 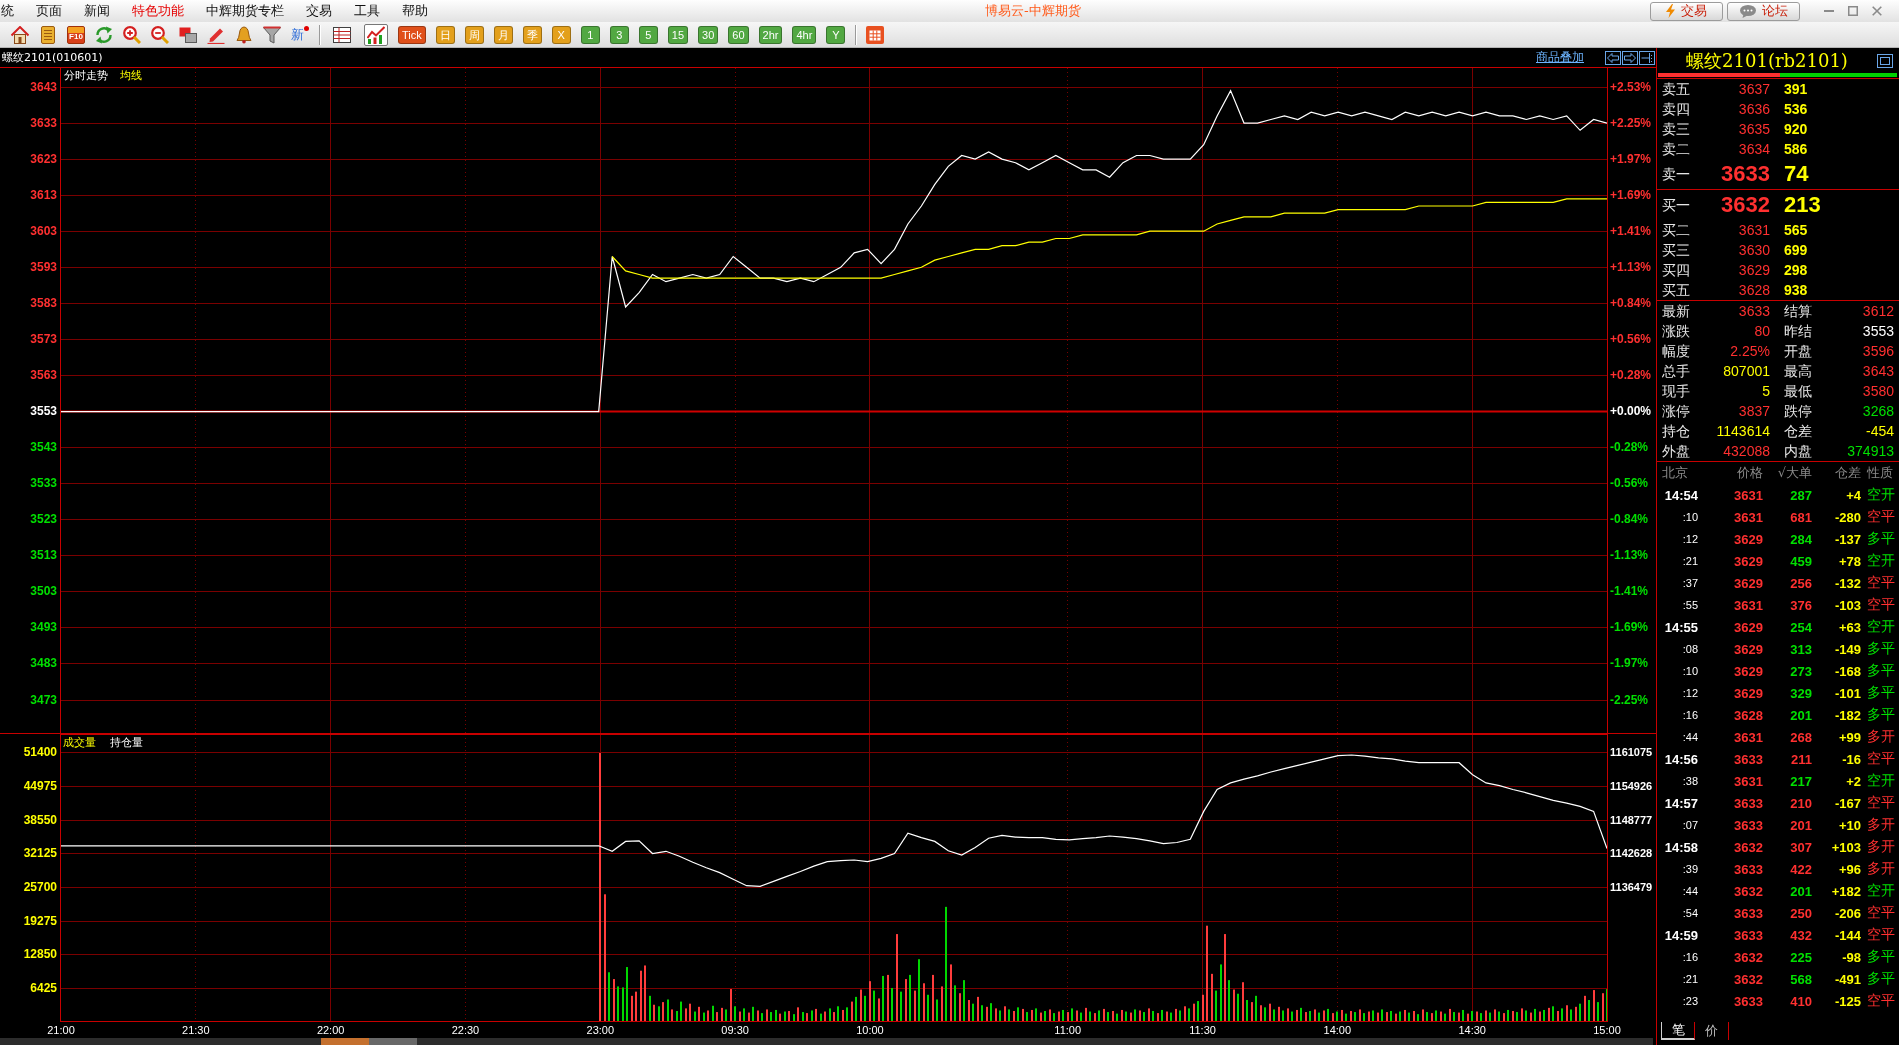 What do you see at coordinates (376, 34) in the screenshot?
I see `view-button` at bounding box center [376, 34].